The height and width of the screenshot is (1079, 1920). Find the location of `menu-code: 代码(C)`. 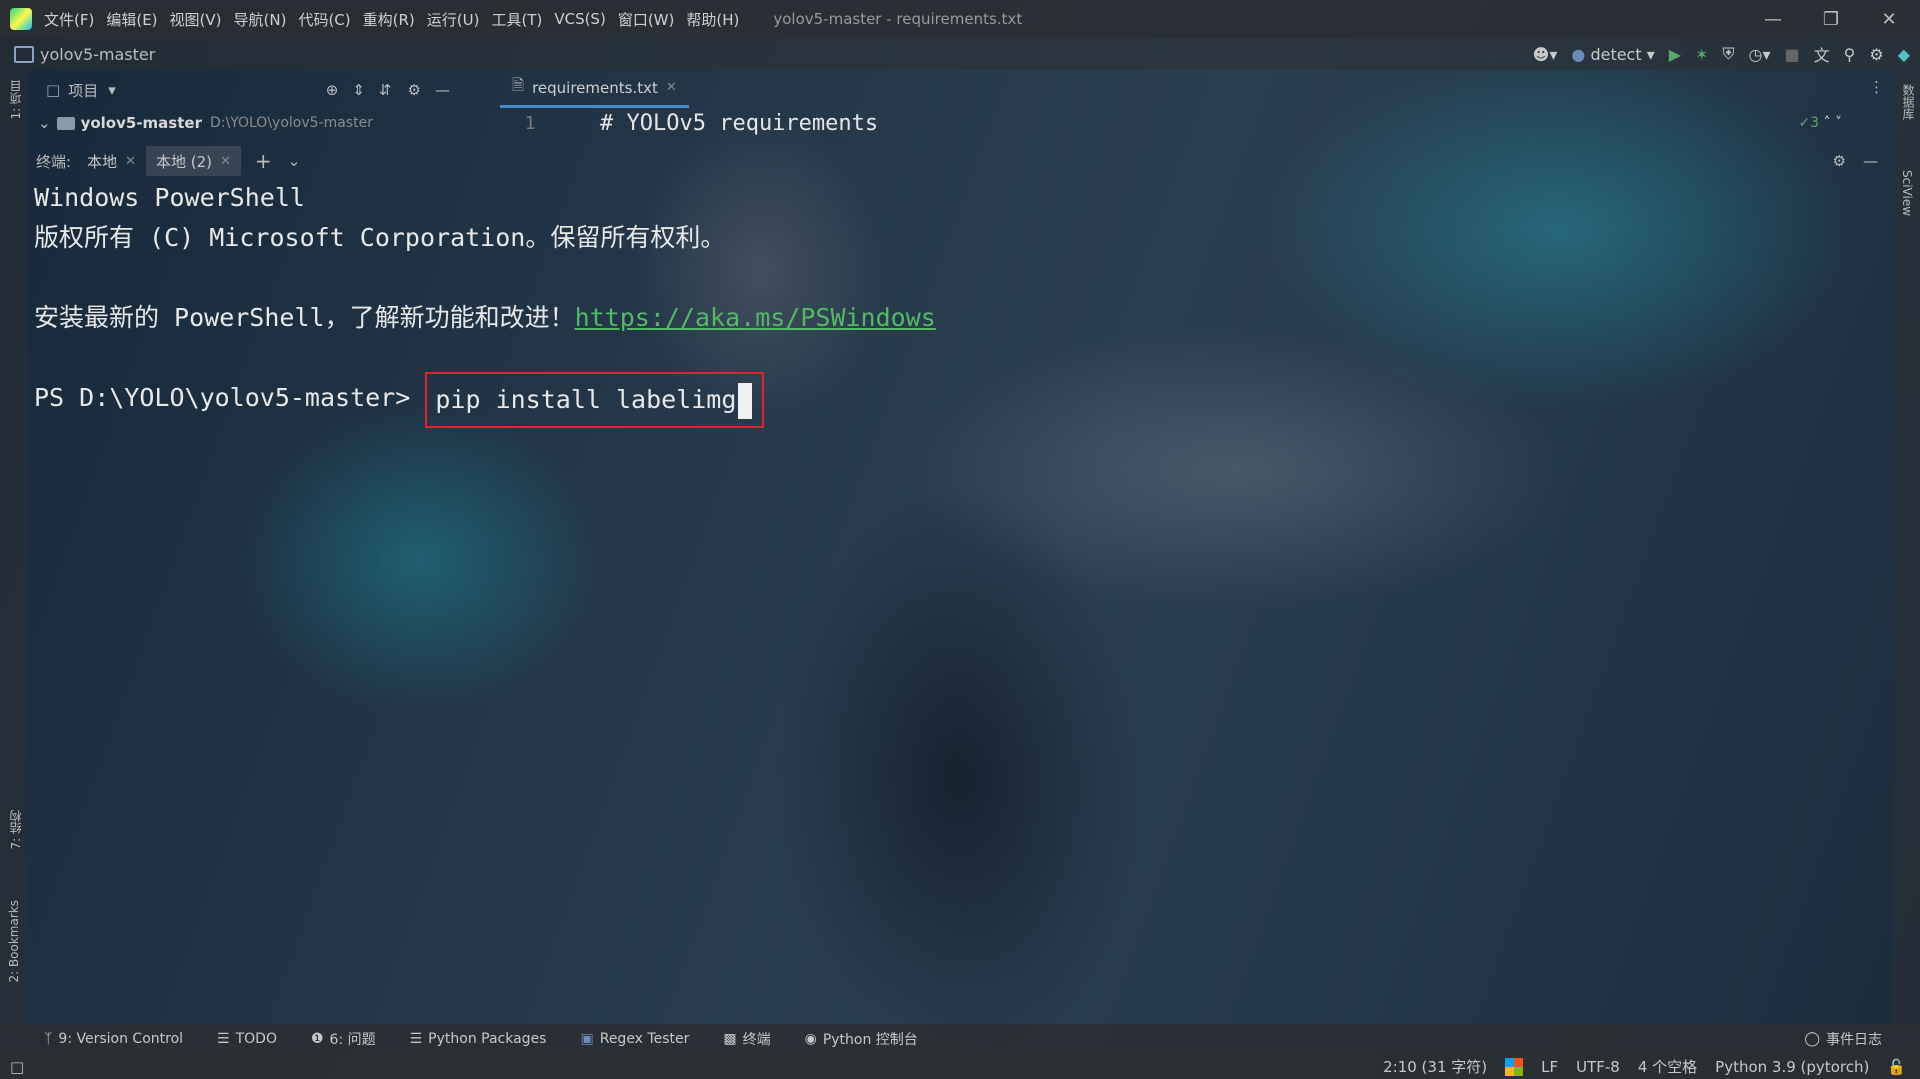

menu-code: 代码(C) is located at coordinates (324, 19).